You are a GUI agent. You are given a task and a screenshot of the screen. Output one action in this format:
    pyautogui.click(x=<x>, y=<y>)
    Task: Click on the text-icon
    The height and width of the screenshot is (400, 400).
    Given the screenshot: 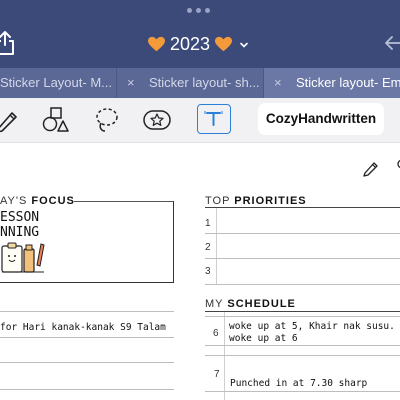 What is the action you would take?
    pyautogui.click(x=213, y=118)
    